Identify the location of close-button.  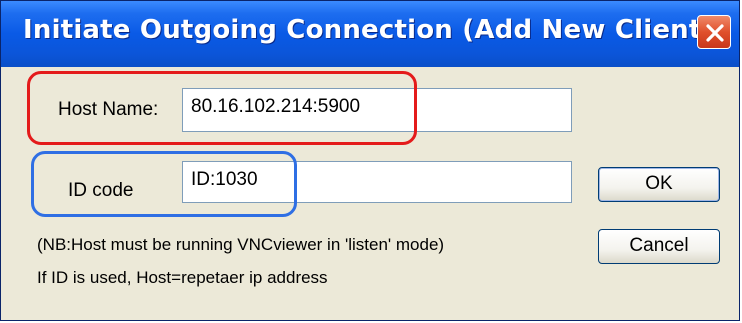
(714, 32).